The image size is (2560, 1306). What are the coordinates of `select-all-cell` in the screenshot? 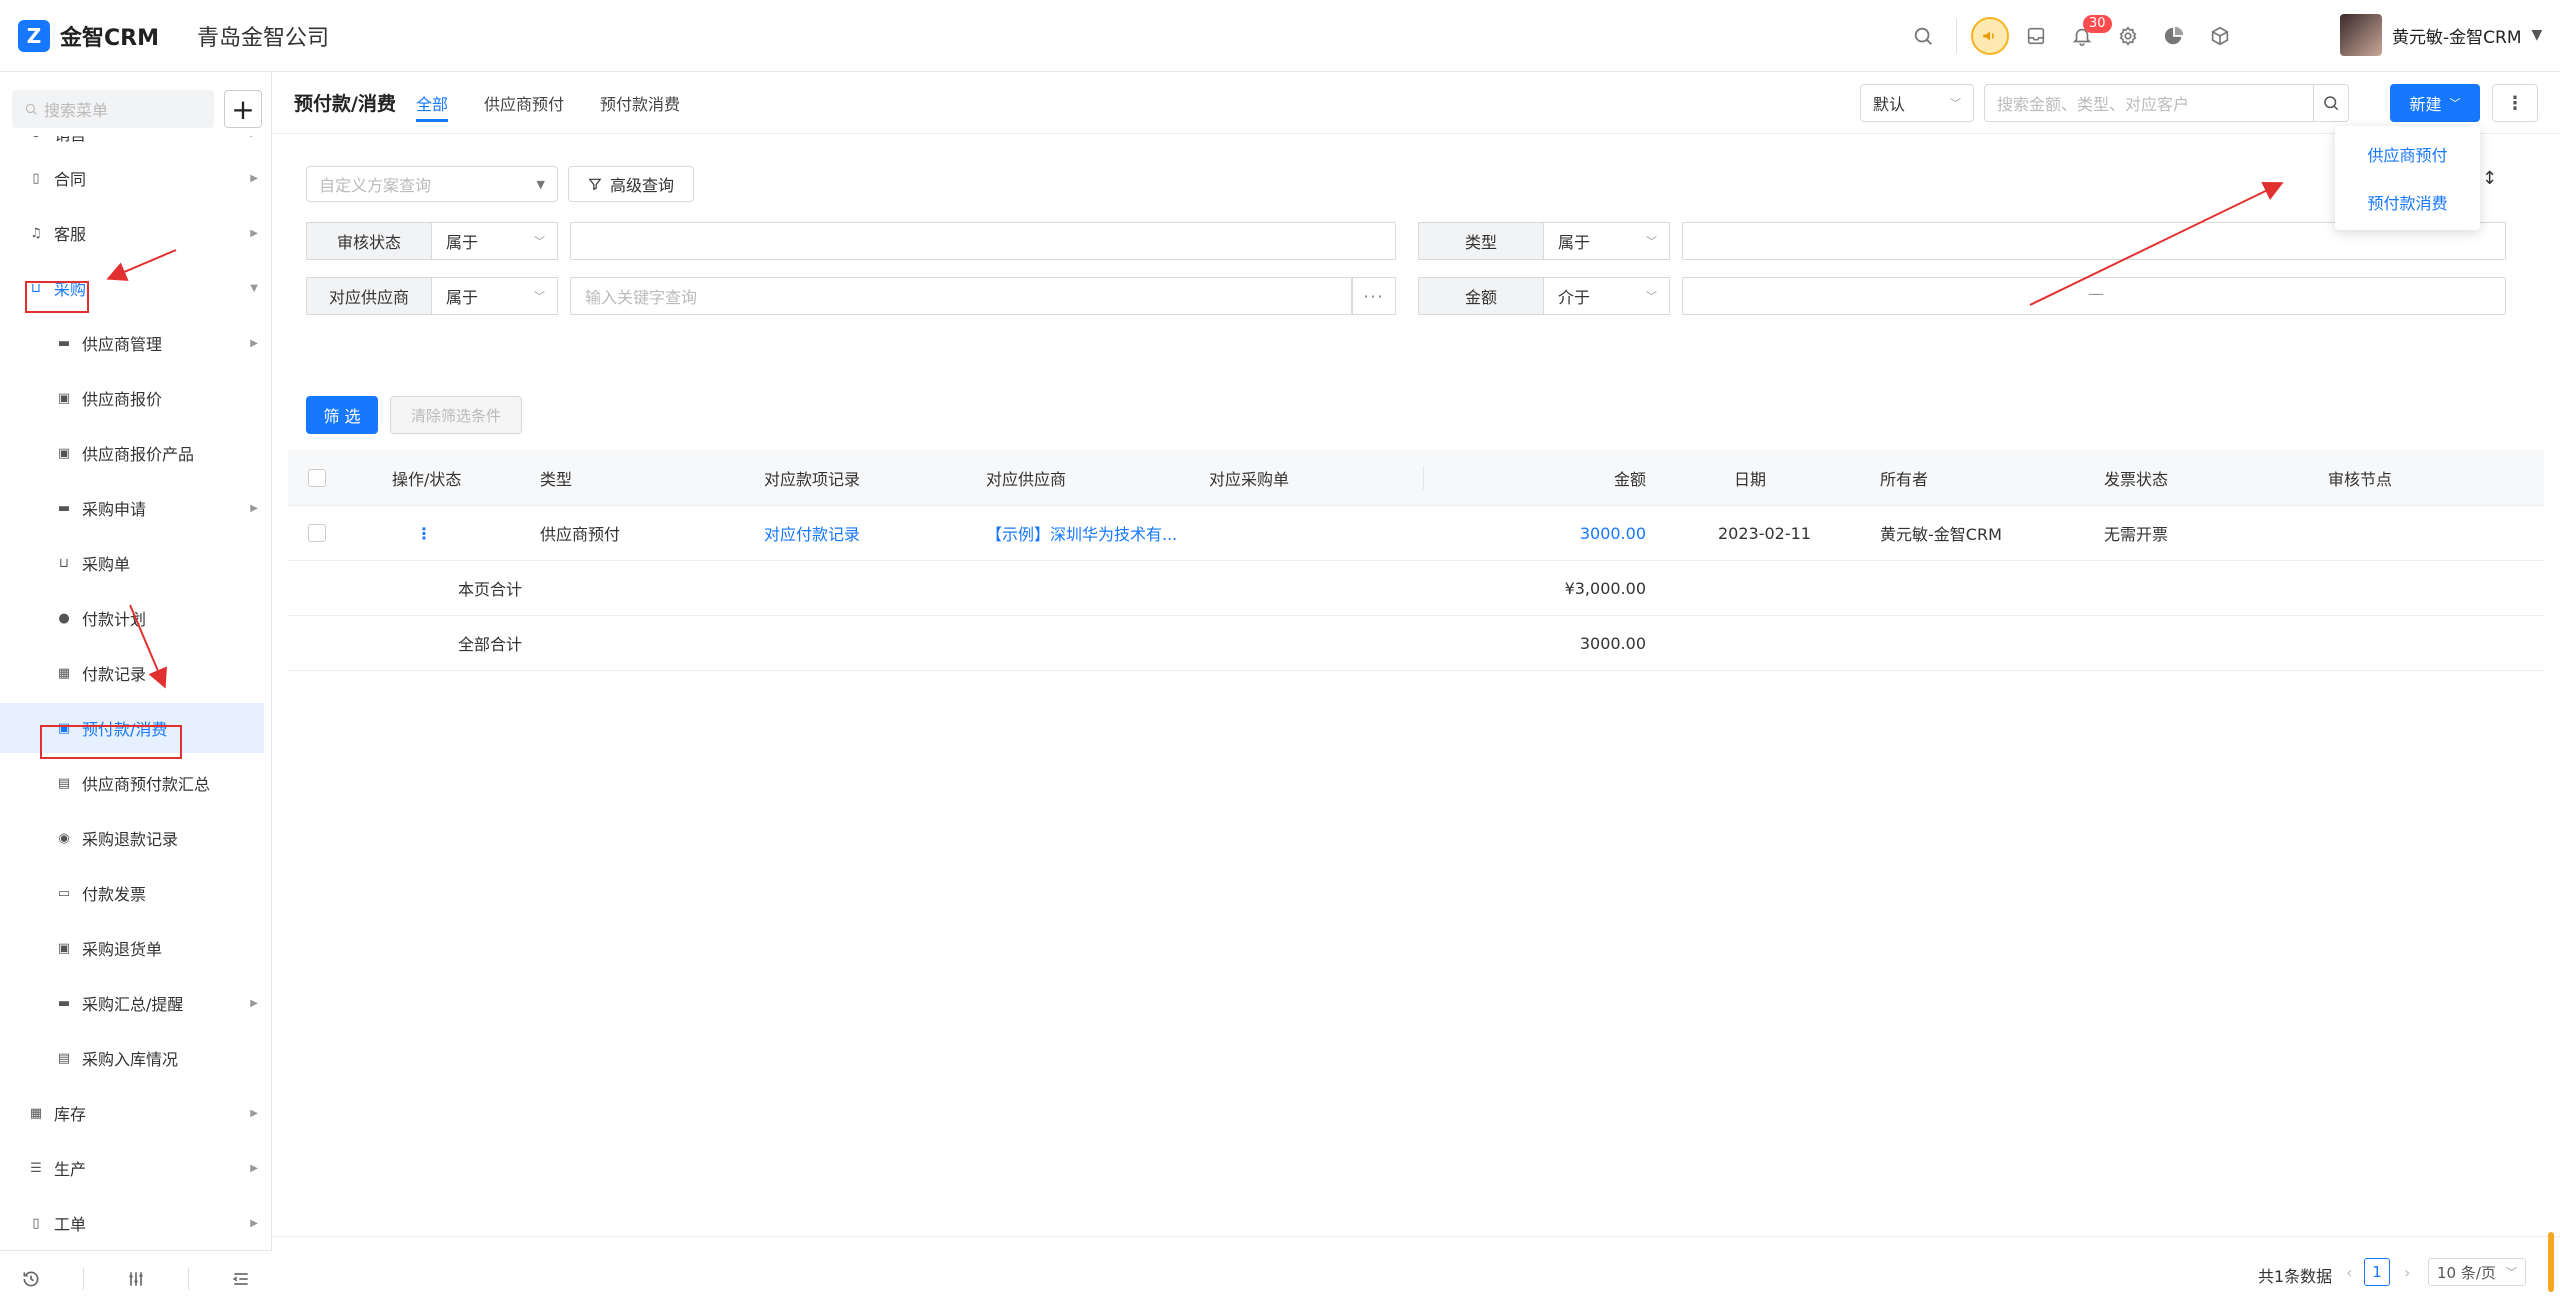 It's located at (317, 477).